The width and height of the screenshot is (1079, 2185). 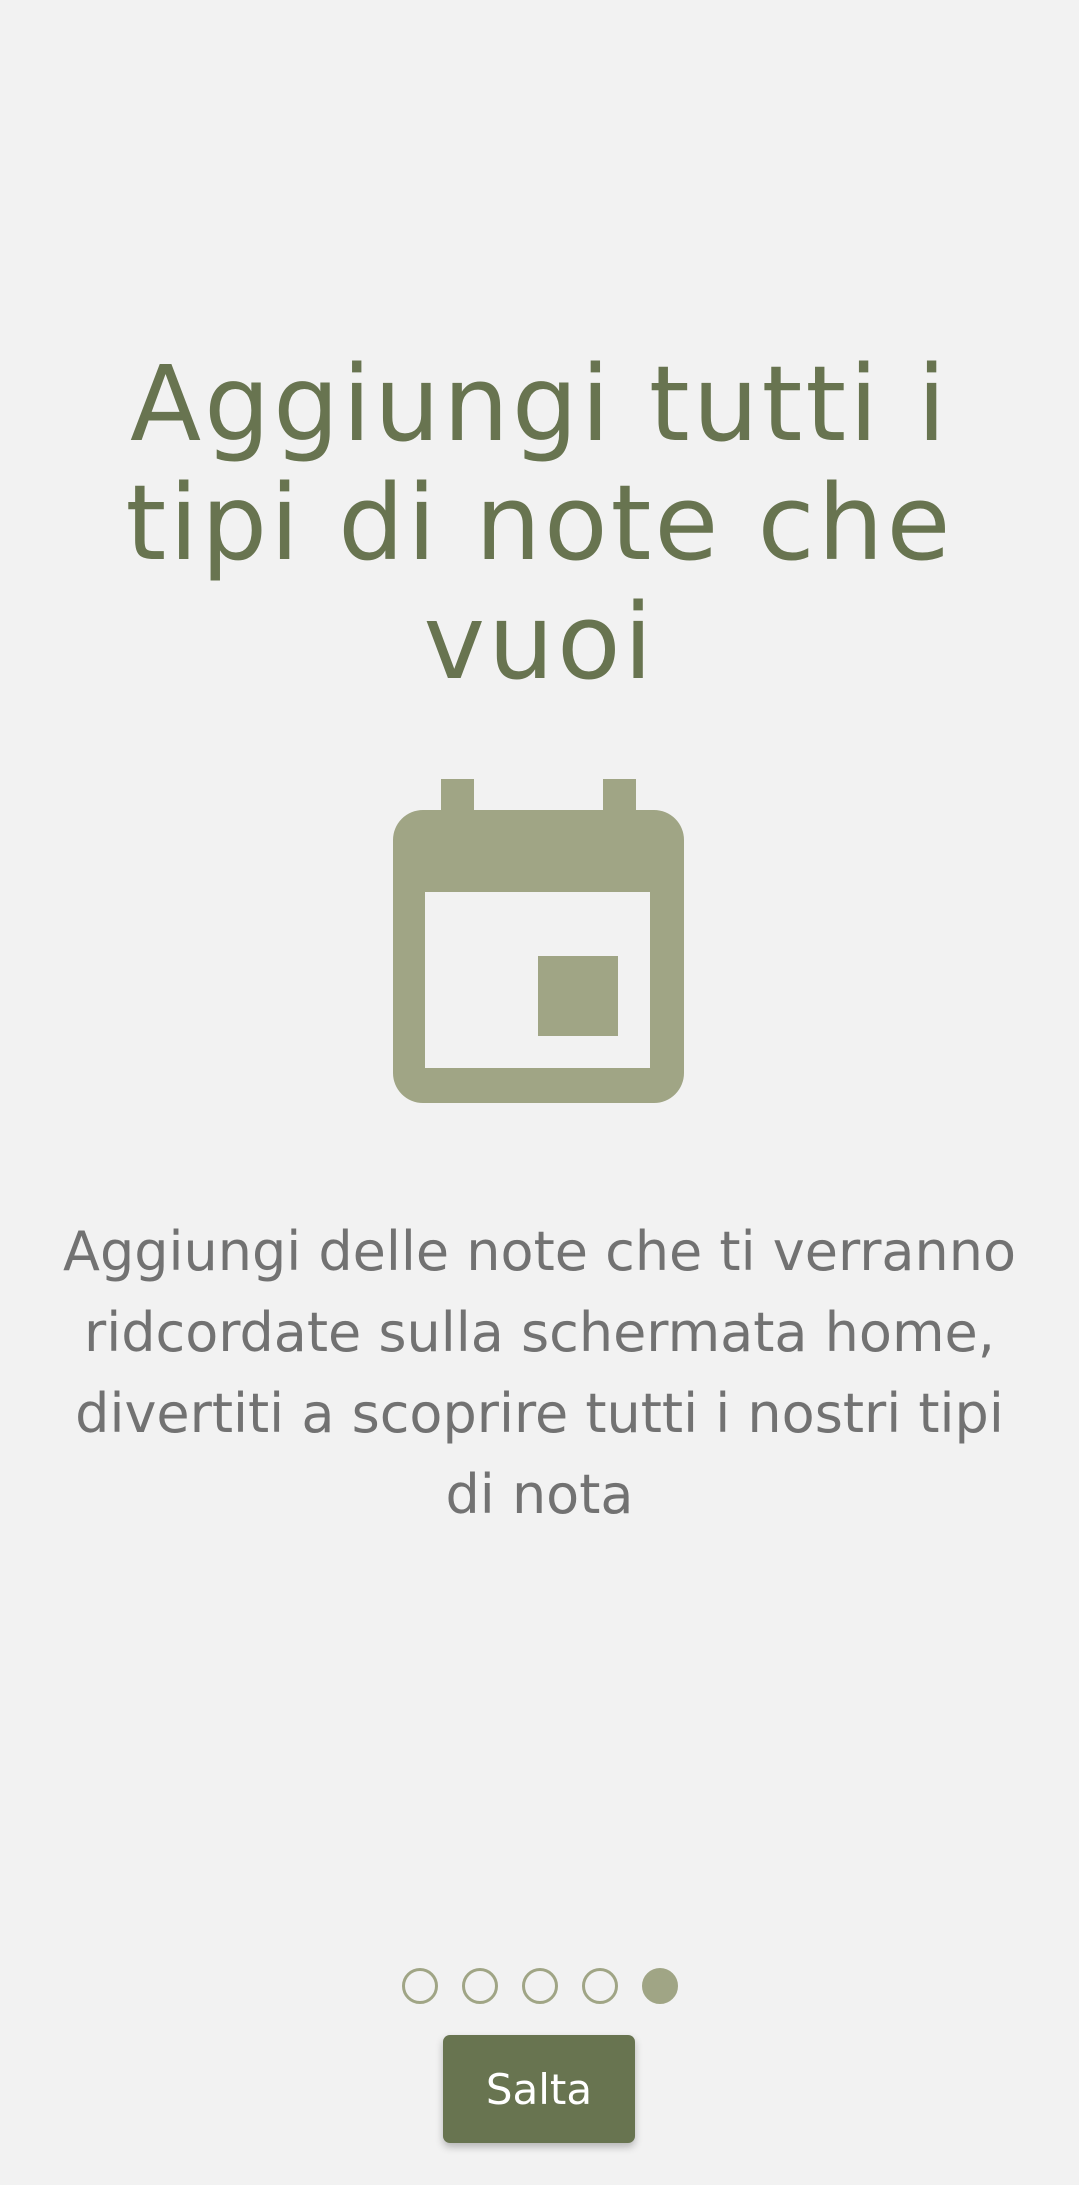 What do you see at coordinates (659, 1986) in the screenshot?
I see `page-dot-5-active` at bounding box center [659, 1986].